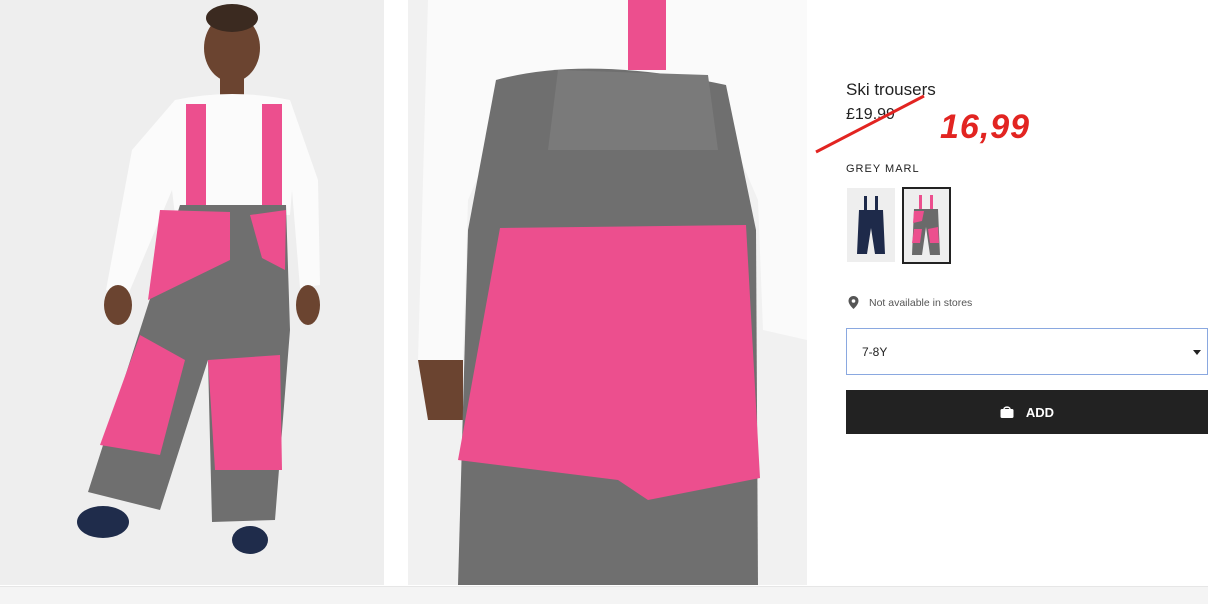 This screenshot has width=1208, height=604. I want to click on store-availability: Not available in stores, so click(910, 302).